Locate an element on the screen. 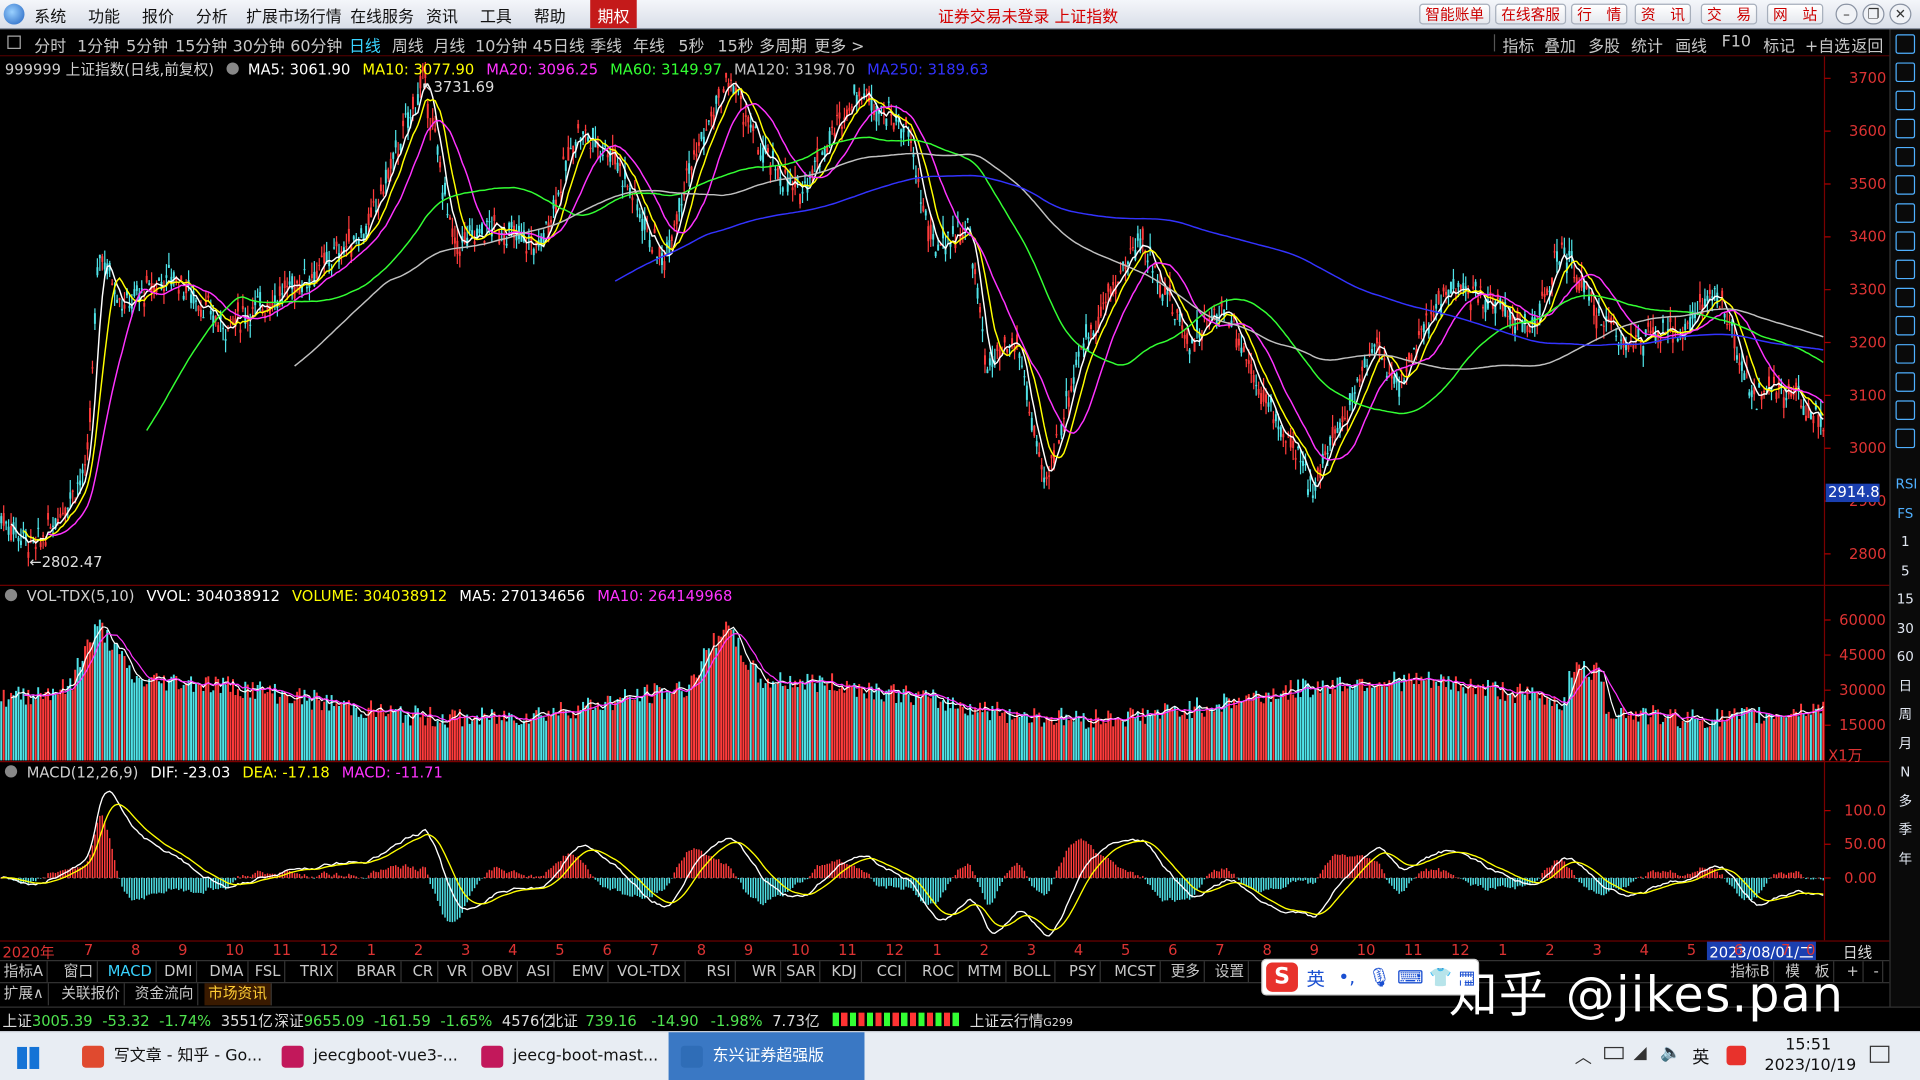  macd-title: MACD(12,26,9) is located at coordinates (83, 772).